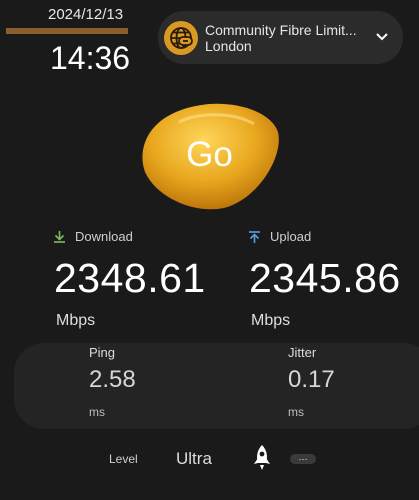 The width and height of the screenshot is (419, 500). I want to click on go-button-shape, so click(210, 156).